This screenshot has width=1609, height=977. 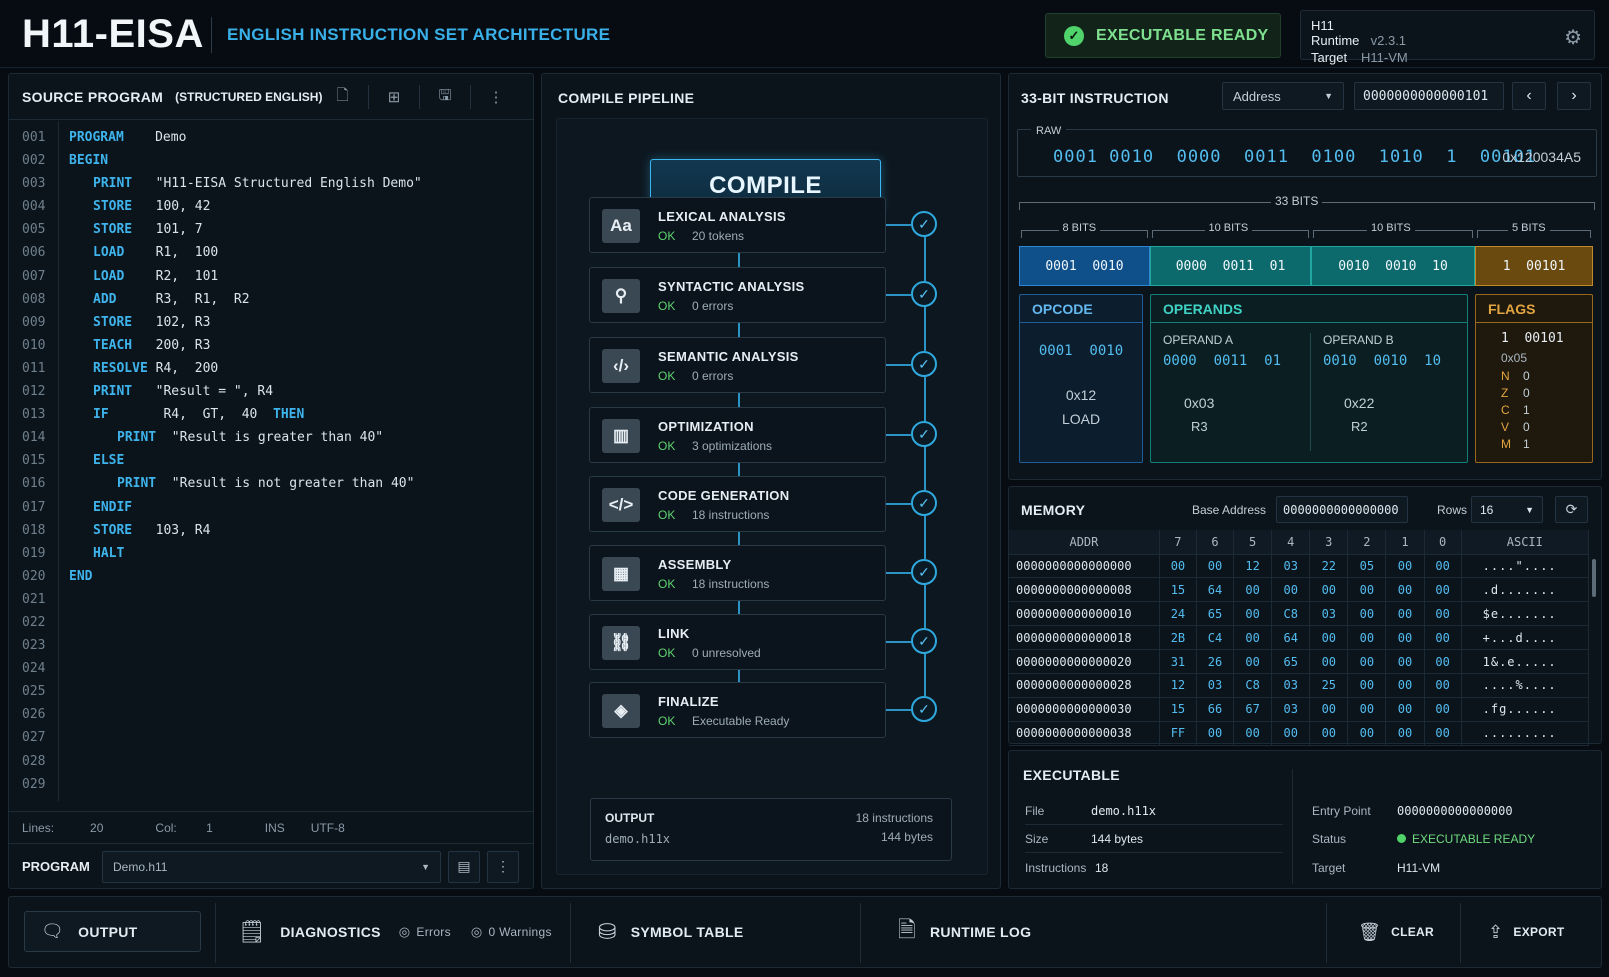 What do you see at coordinates (299, 414) in the screenshot?
I see `code-line: IF R4, GT, 40 THEN` at bounding box center [299, 414].